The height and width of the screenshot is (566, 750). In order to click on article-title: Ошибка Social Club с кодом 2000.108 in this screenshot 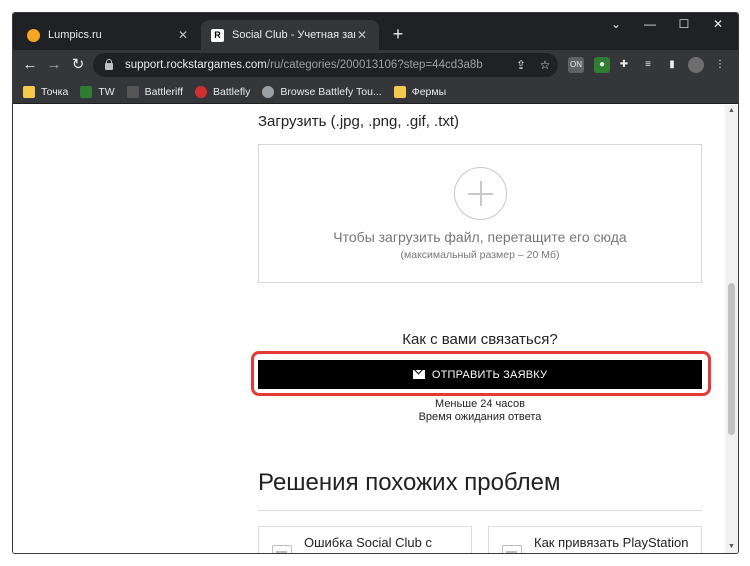, I will do `click(384, 544)`.